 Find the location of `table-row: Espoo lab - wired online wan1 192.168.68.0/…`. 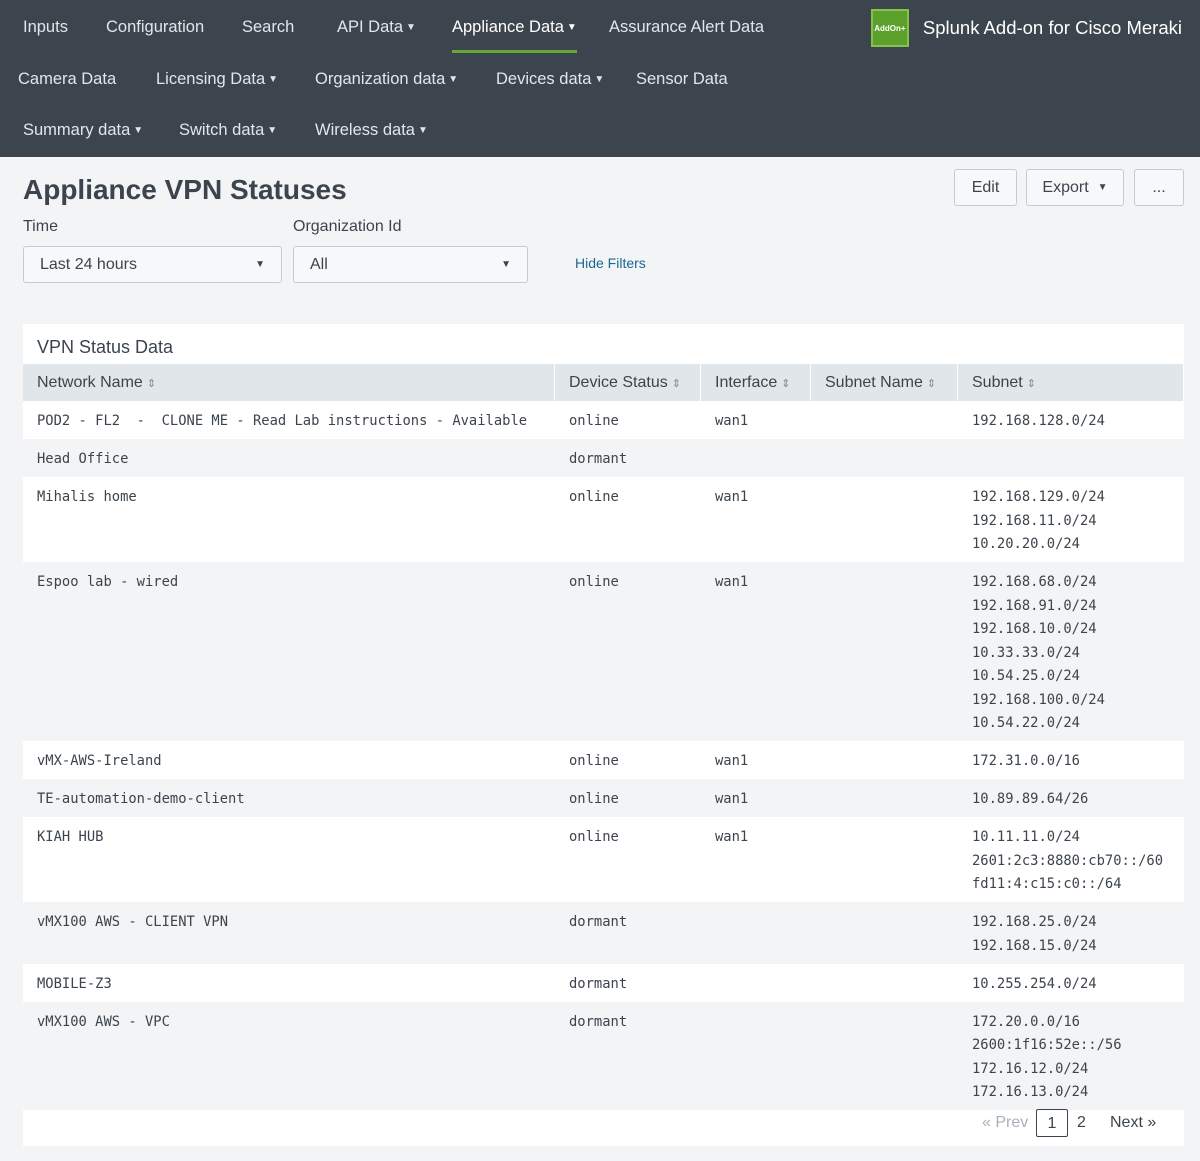

table-row: Espoo lab - wired online wan1 192.168.68.0/… is located at coordinates (603, 651).